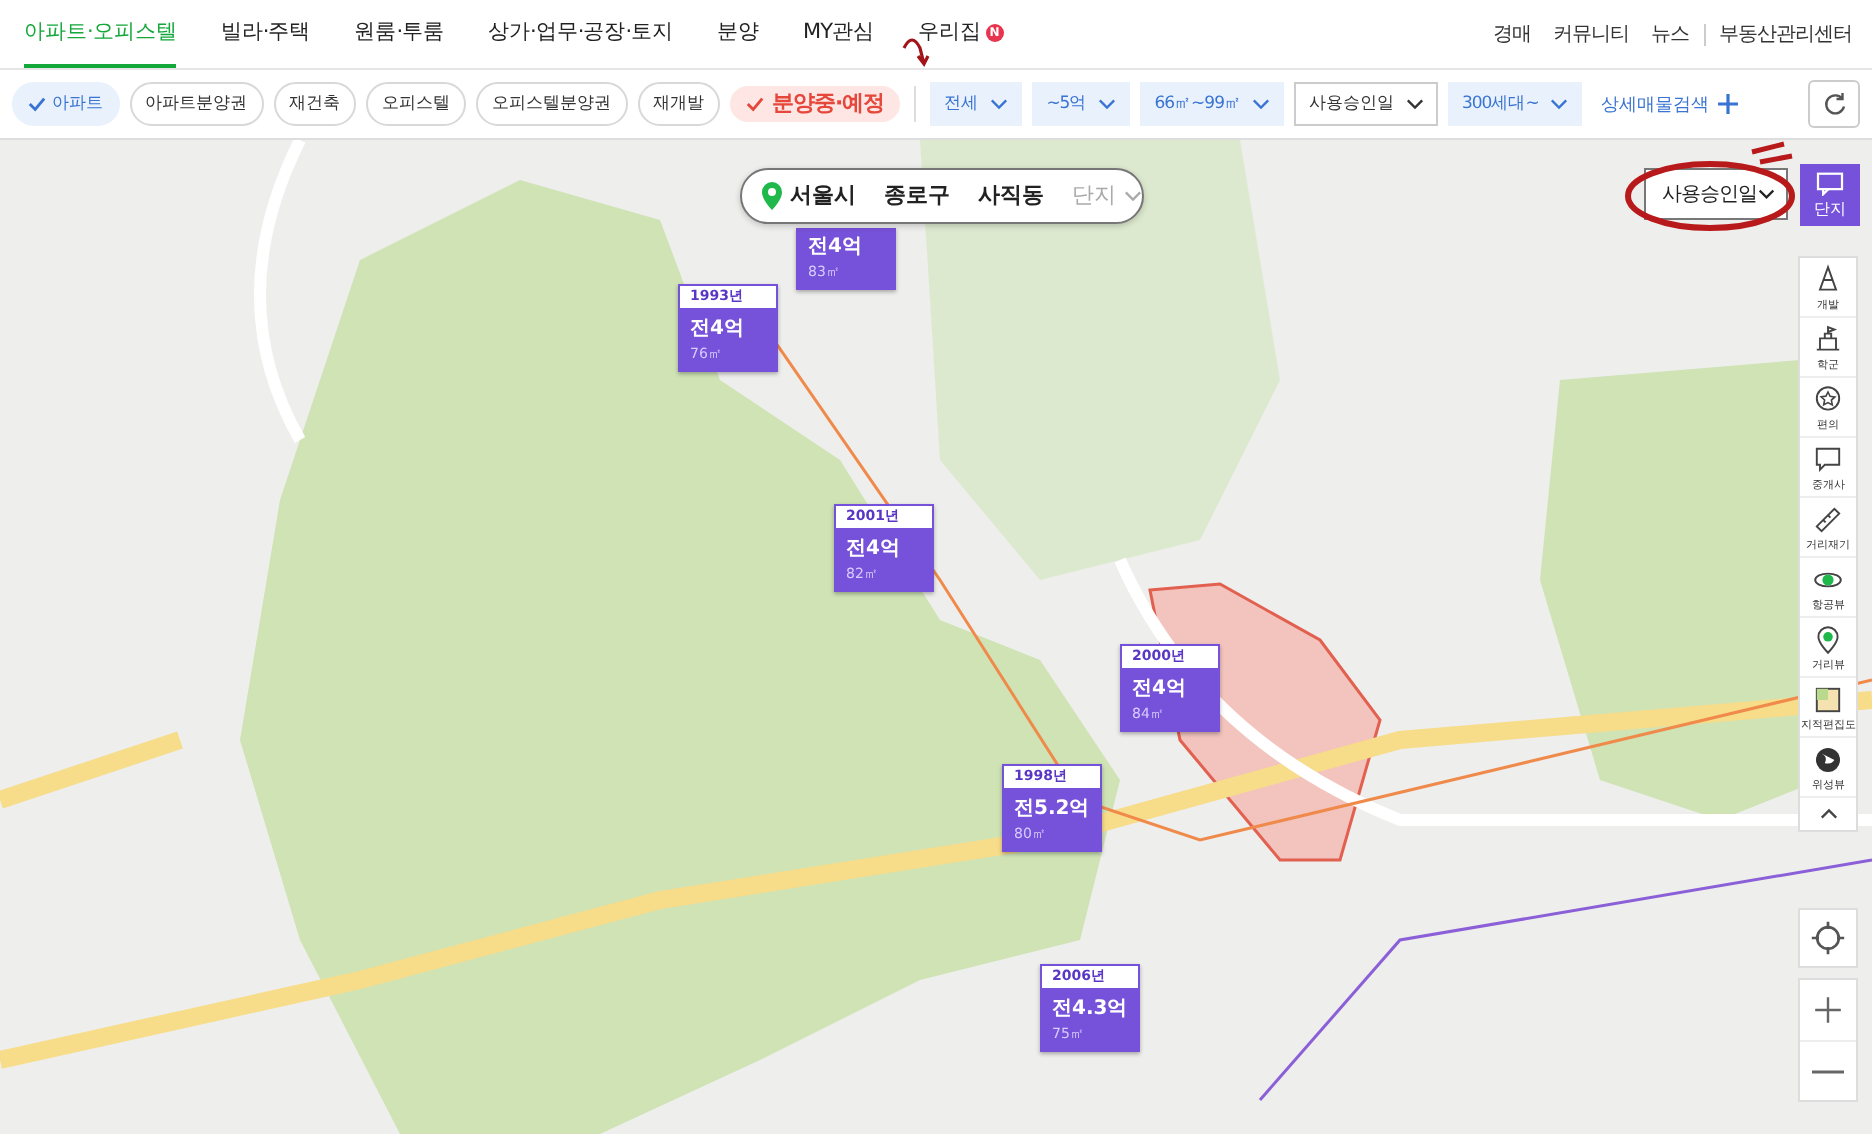 This screenshot has width=1872, height=1134. What do you see at coordinates (1828, 814) in the screenshot?
I see `caret-up-icon` at bounding box center [1828, 814].